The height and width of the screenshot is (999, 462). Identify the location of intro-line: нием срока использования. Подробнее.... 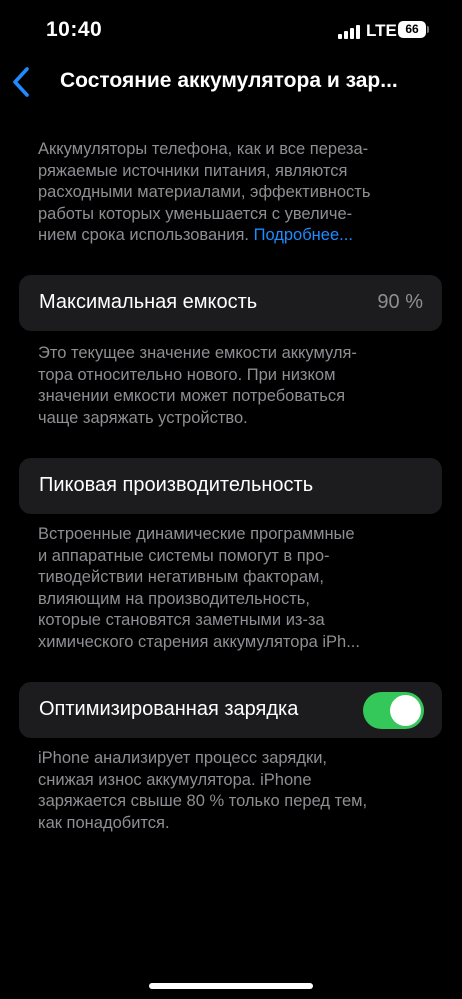
(233, 236).